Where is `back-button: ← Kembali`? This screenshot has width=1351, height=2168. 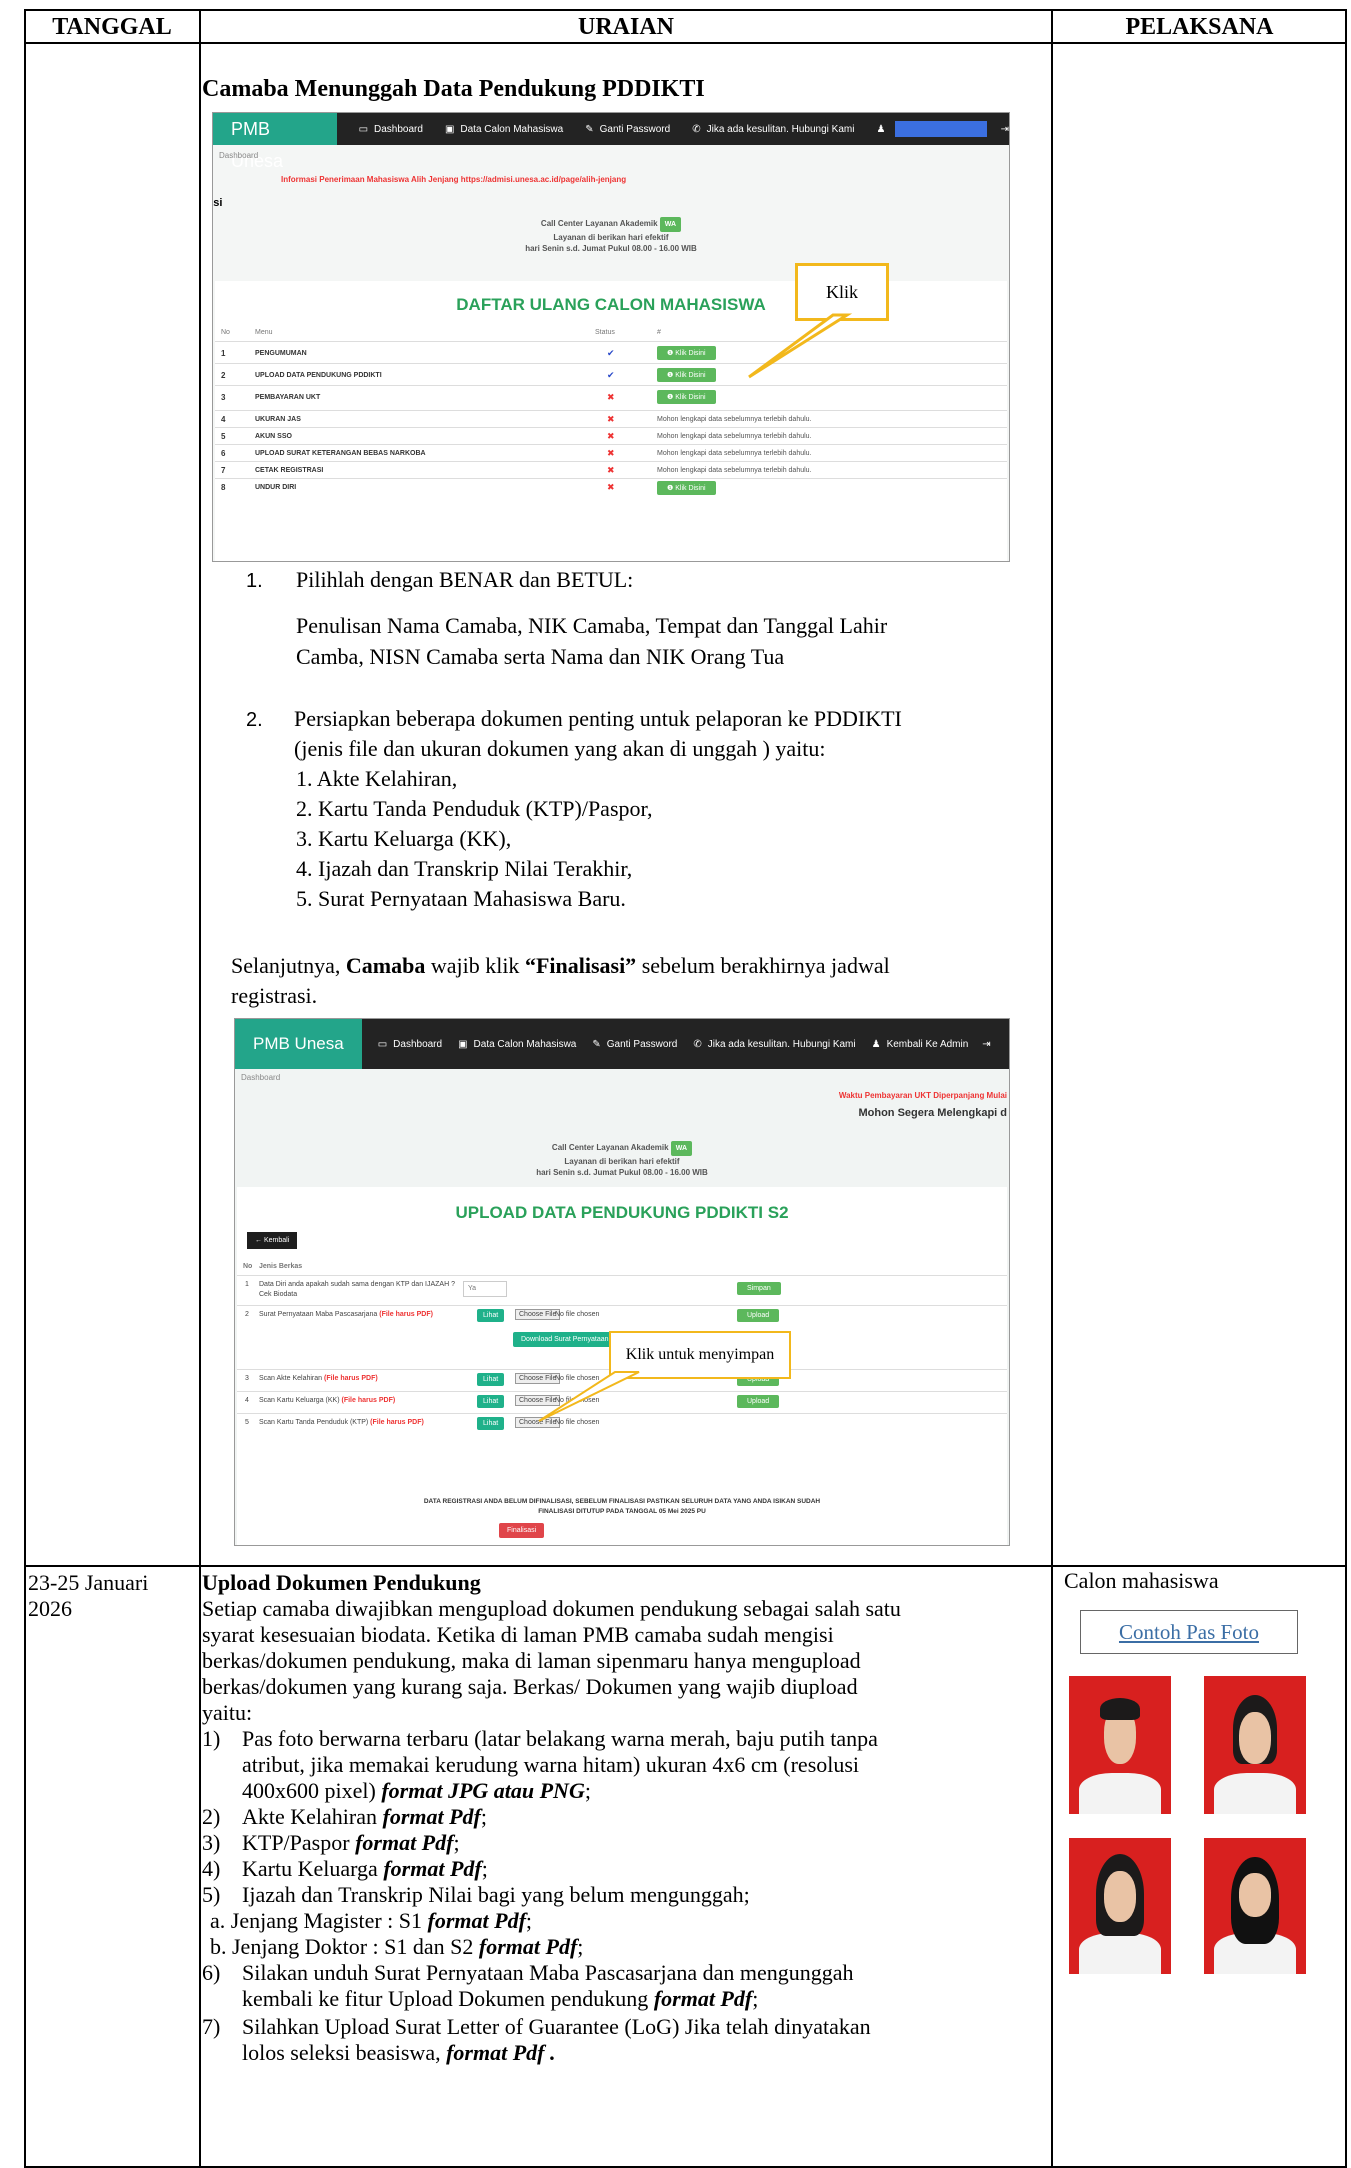
back-button: ← Kembali is located at coordinates (272, 1240).